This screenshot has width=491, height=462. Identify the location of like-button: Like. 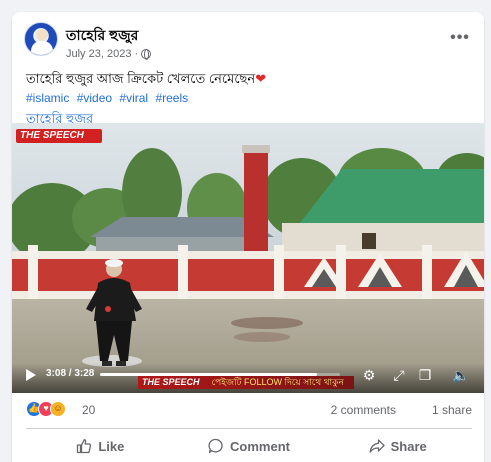
(100, 446).